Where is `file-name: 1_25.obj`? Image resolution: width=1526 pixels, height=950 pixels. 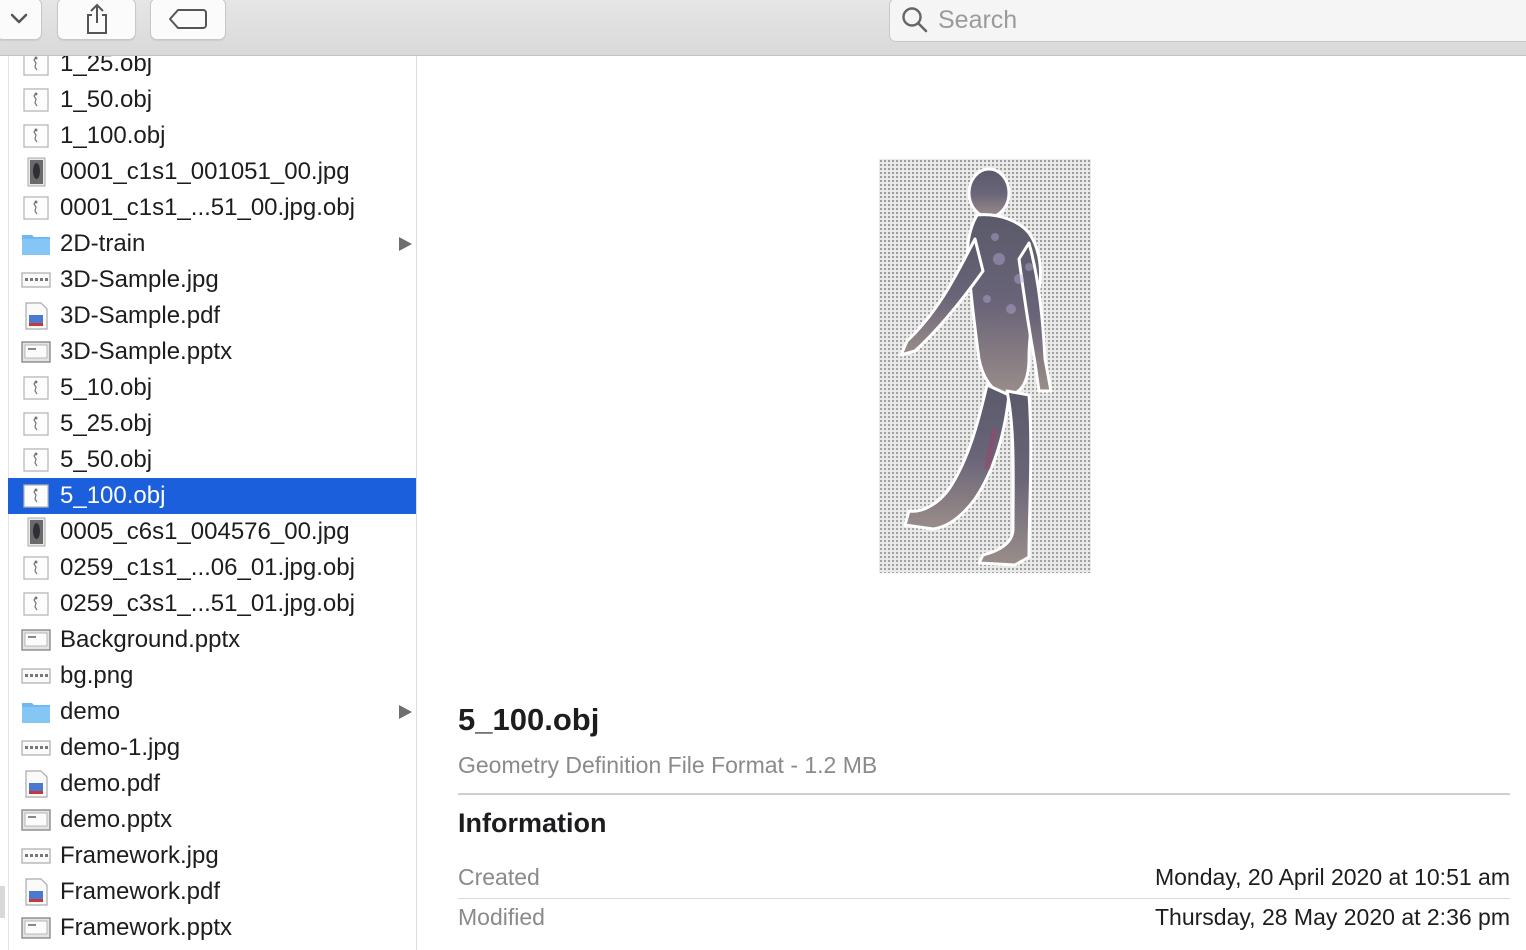
file-name: 1_25.obj is located at coordinates (106, 66).